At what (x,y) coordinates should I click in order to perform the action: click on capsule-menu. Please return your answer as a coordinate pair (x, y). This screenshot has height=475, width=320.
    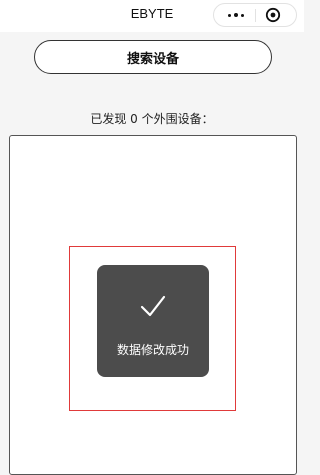
    Looking at the image, I should click on (255, 15).